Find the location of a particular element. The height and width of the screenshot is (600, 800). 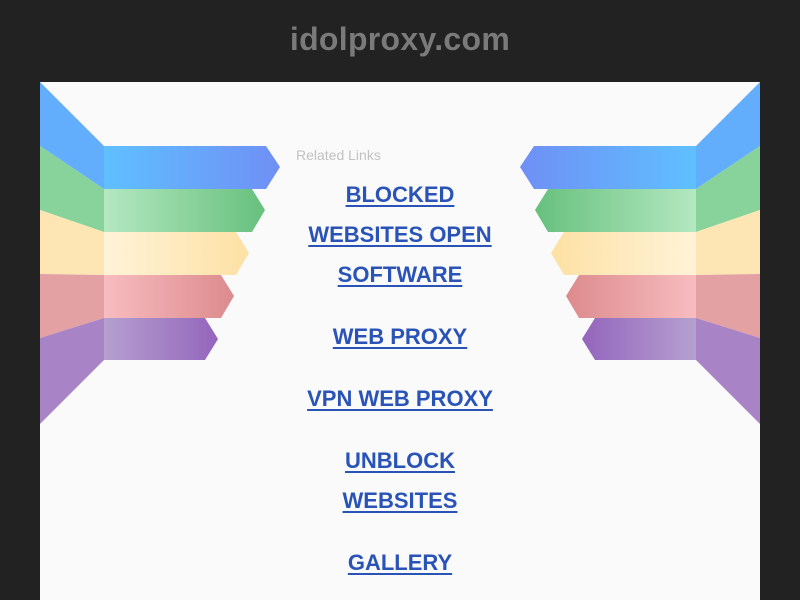

link-vpn-web-proxy: VPN WEB PROXY is located at coordinates (400, 399).